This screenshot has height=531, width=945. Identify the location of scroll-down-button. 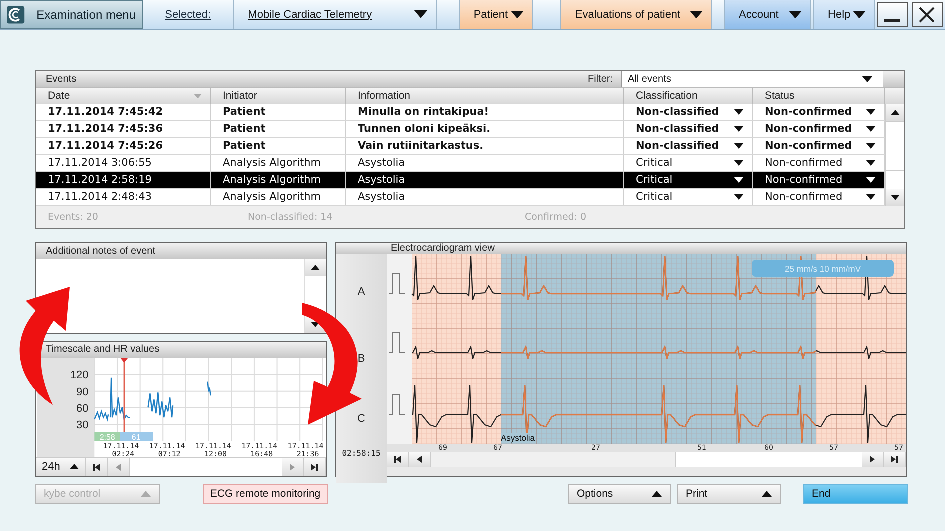
(895, 197).